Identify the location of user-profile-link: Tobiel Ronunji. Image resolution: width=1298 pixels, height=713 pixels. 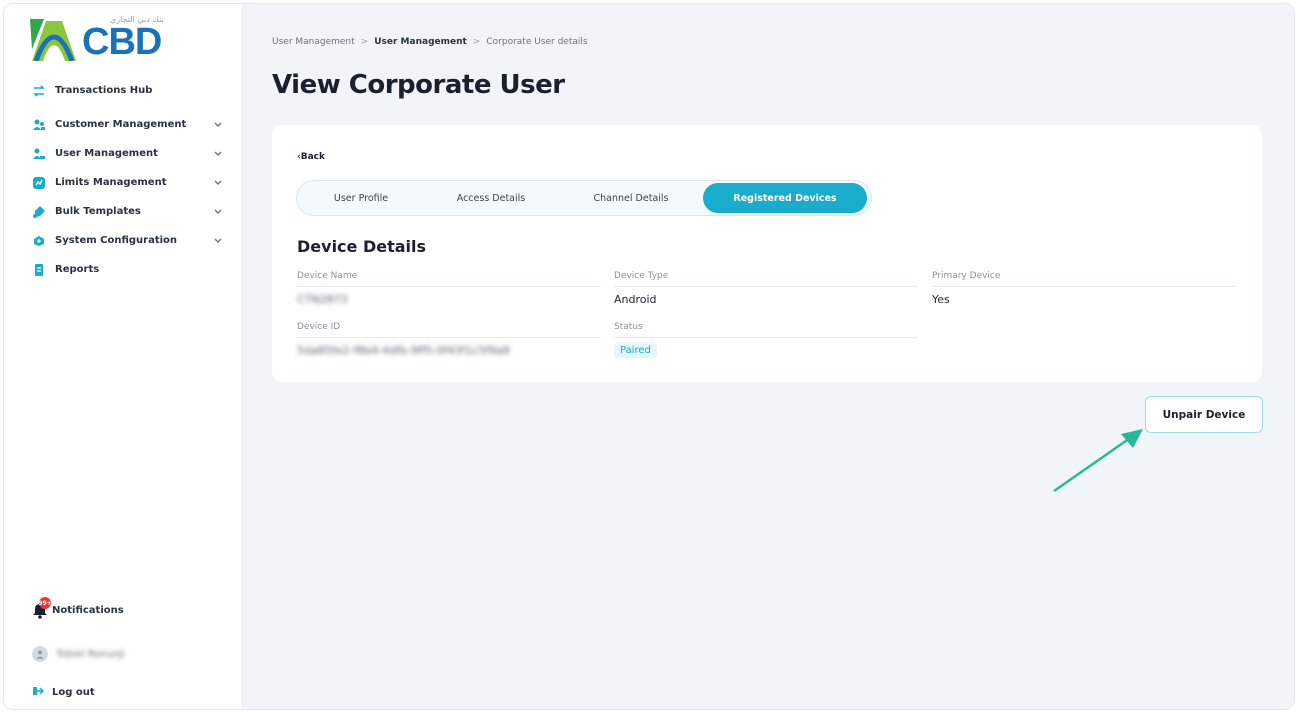
(122, 654).